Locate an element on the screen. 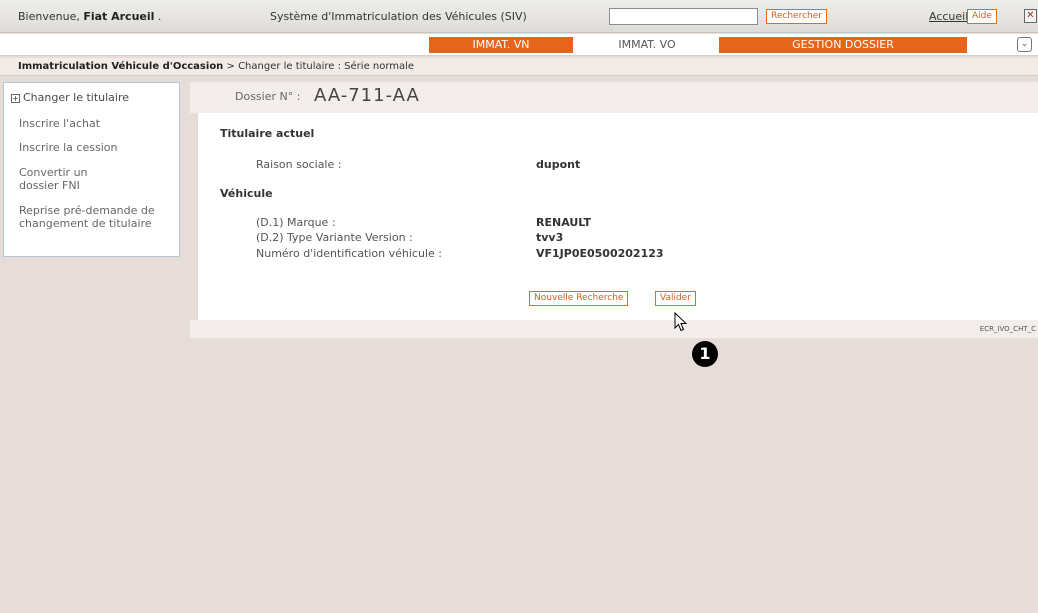 This screenshot has width=1038, height=613. tab-gestion-dossier: GESTION DOSSIER is located at coordinates (843, 45).